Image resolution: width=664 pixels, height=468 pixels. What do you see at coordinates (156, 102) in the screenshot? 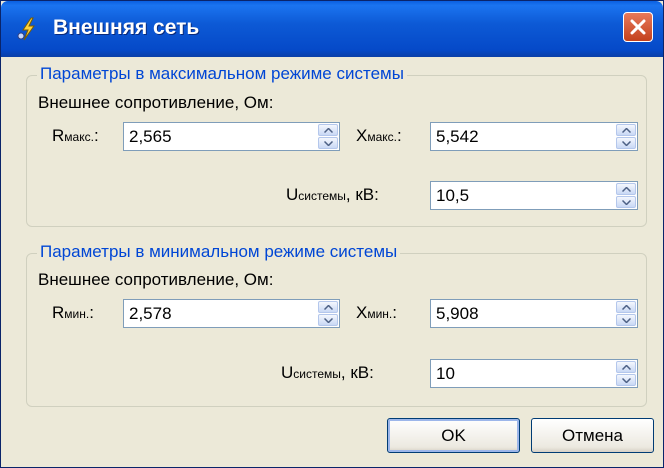
I see `max-resistance-label: Внешнее сопротивление, Ом:` at bounding box center [156, 102].